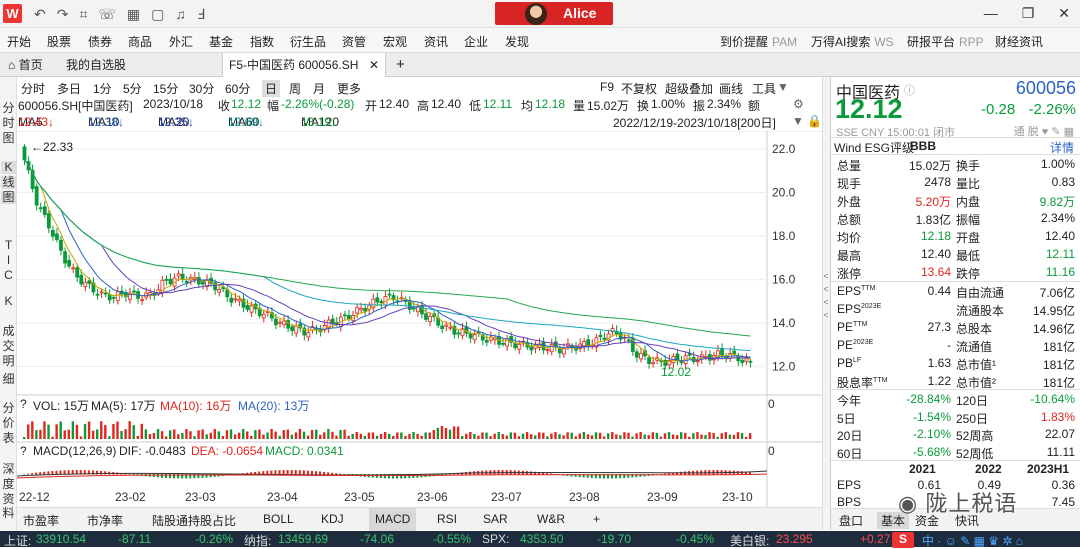 The image size is (1080, 549). I want to click on period-button: 1分, so click(102, 88).